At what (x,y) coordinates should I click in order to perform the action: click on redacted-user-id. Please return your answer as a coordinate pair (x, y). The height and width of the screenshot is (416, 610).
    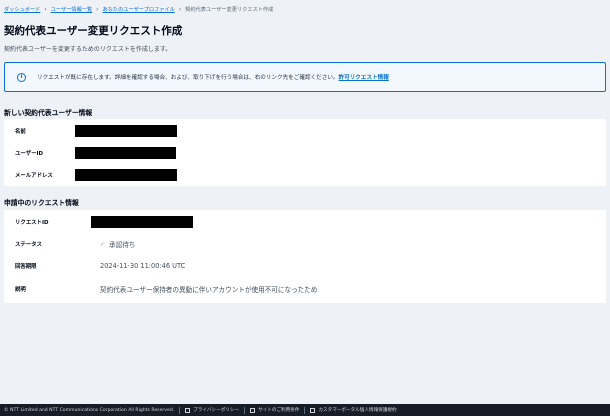
    Looking at the image, I should click on (125, 153).